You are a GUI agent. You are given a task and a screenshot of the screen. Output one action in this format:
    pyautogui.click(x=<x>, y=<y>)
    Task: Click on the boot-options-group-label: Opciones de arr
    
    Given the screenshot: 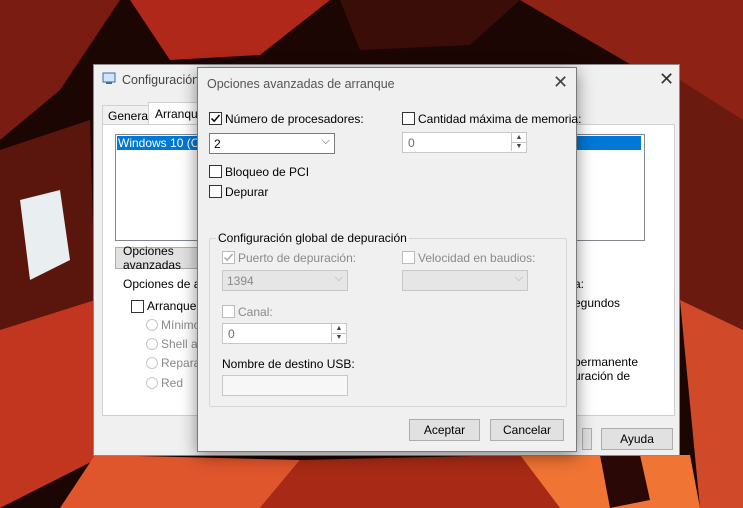 What is the action you would take?
    pyautogui.click(x=166, y=284)
    